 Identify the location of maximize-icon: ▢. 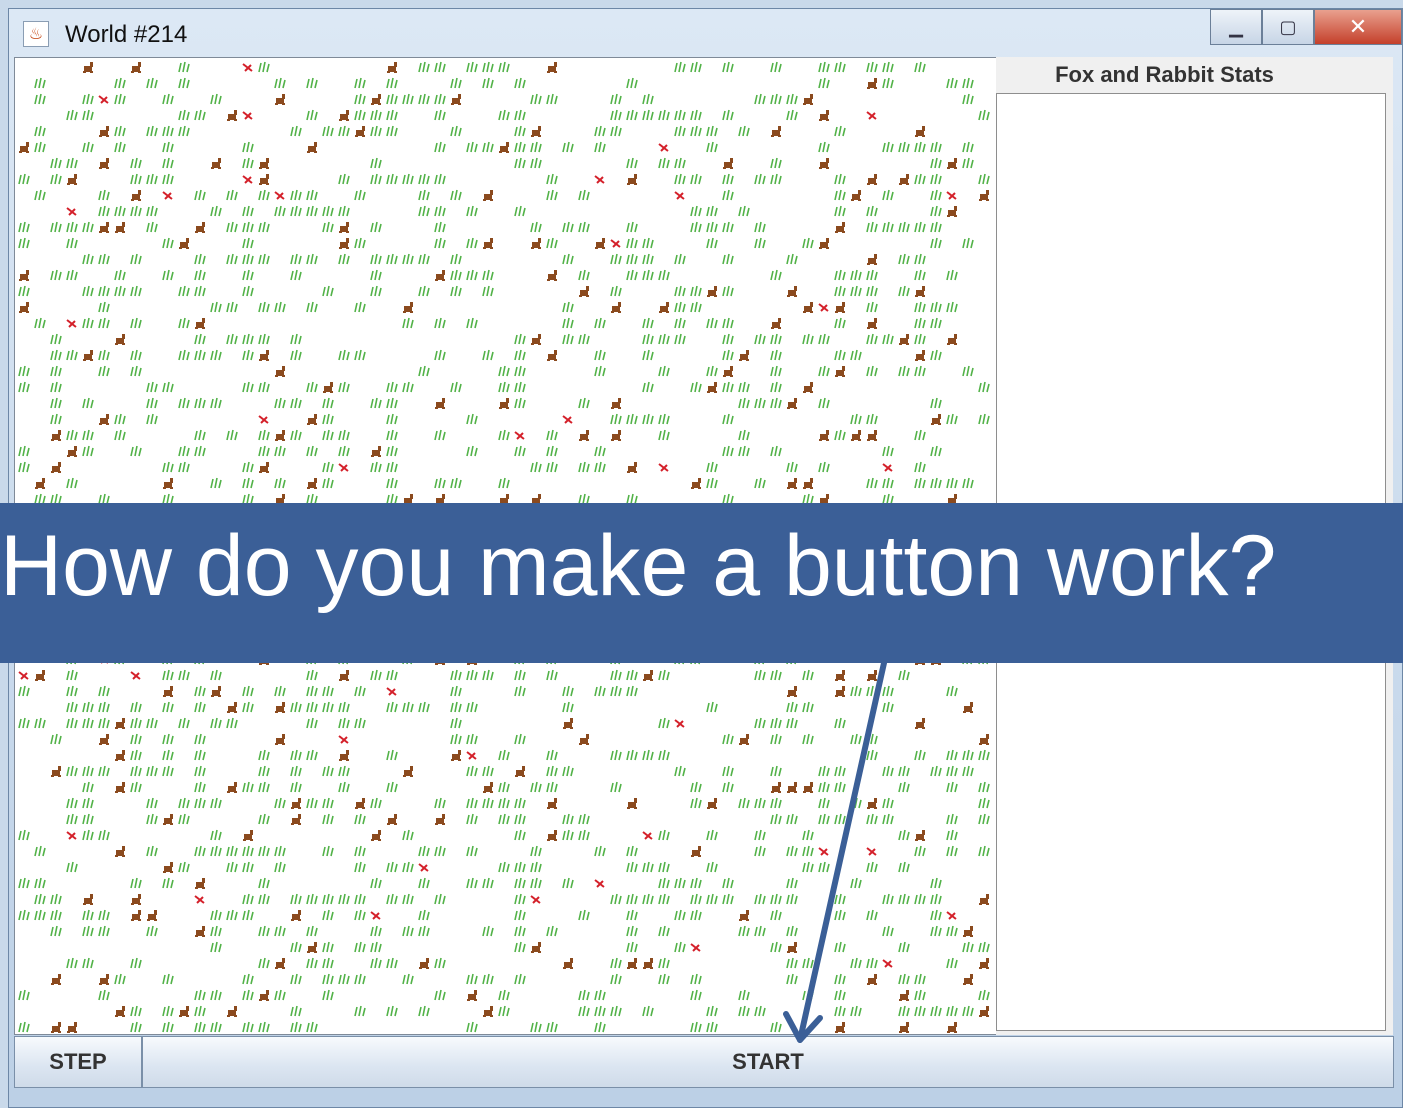
(1288, 27).